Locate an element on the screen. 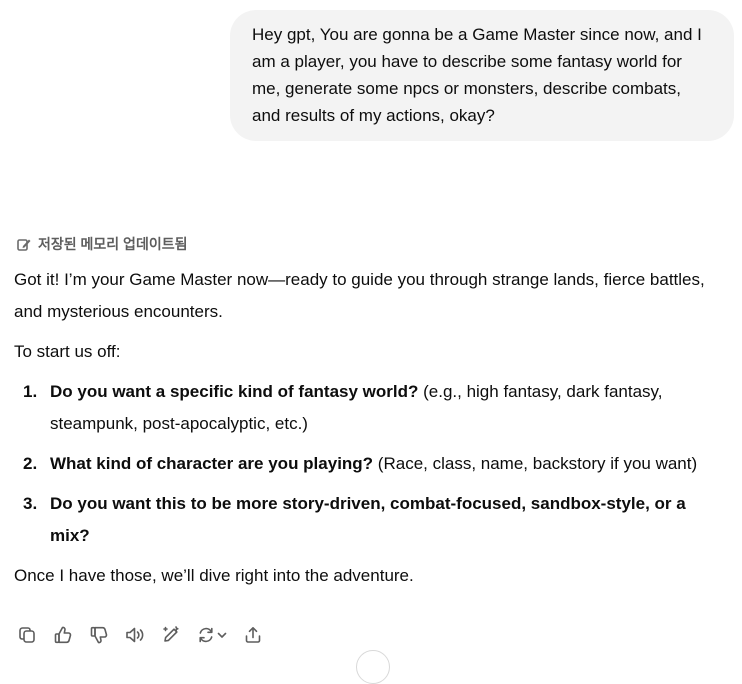 The width and height of the screenshot is (742, 684). share-button is located at coordinates (253, 635).